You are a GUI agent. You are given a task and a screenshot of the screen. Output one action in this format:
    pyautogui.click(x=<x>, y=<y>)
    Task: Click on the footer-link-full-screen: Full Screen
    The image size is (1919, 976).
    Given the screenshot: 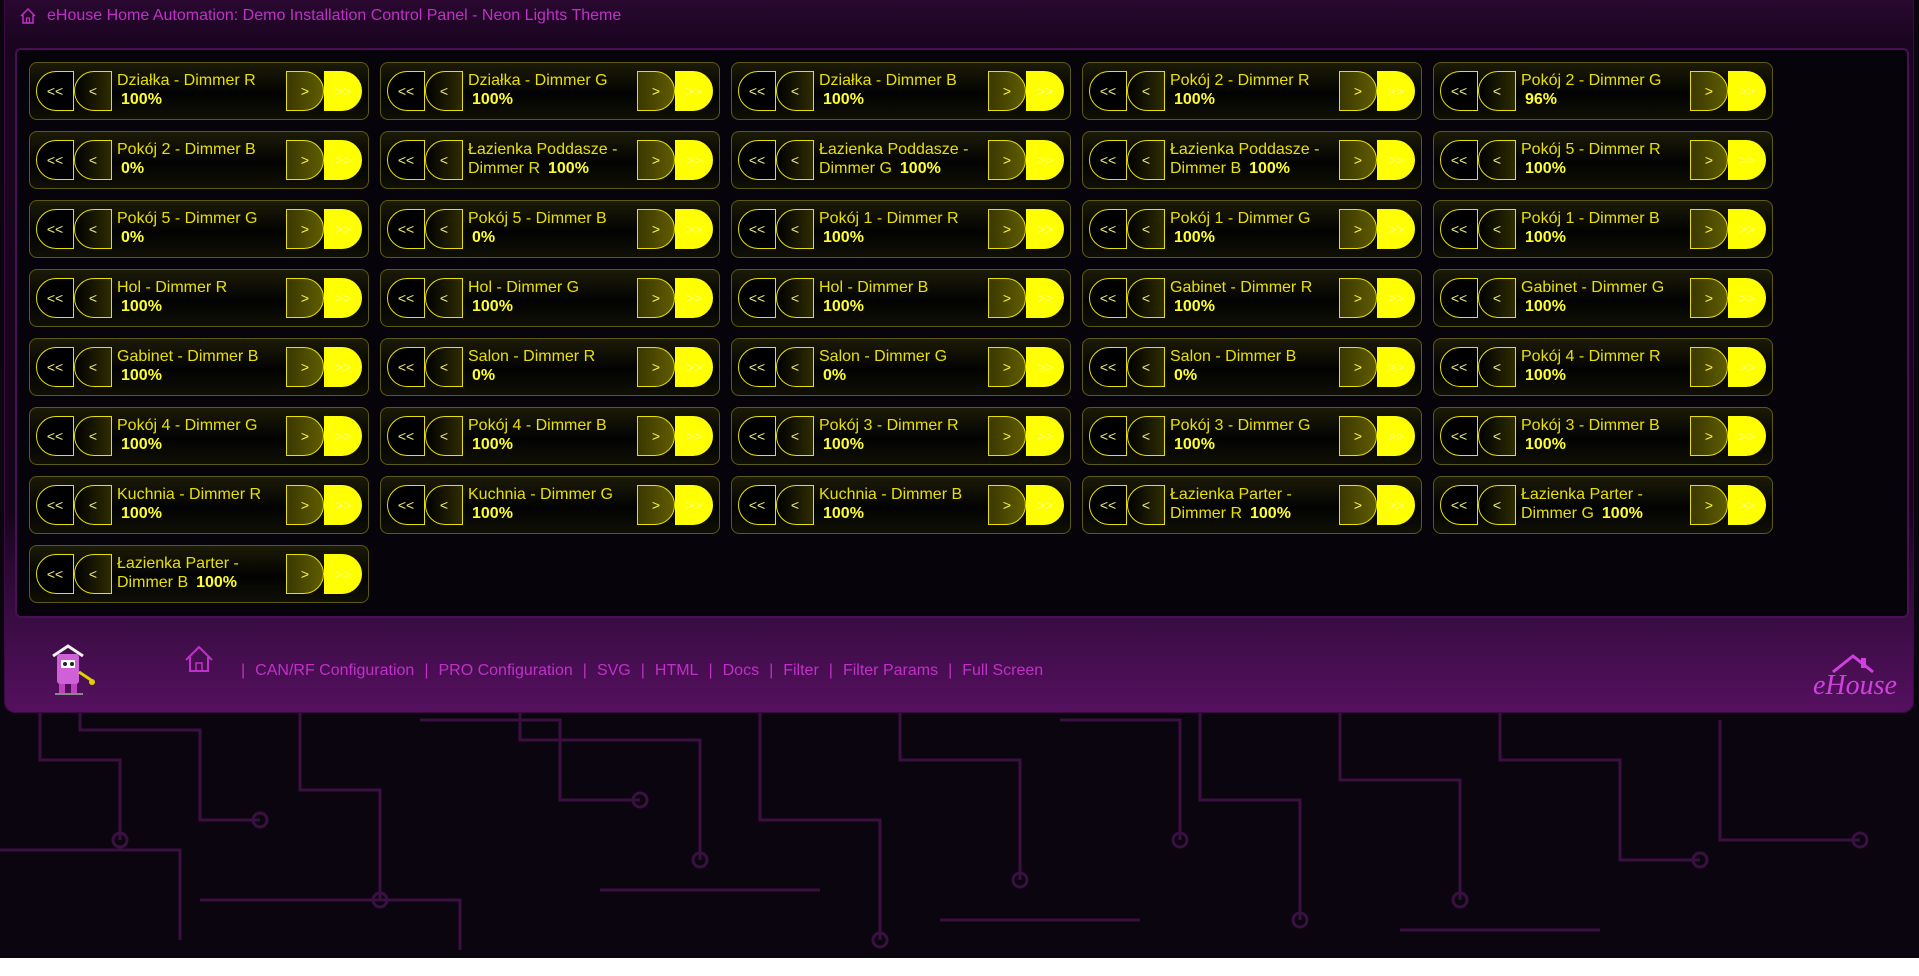 What is the action you would take?
    pyautogui.click(x=1002, y=671)
    